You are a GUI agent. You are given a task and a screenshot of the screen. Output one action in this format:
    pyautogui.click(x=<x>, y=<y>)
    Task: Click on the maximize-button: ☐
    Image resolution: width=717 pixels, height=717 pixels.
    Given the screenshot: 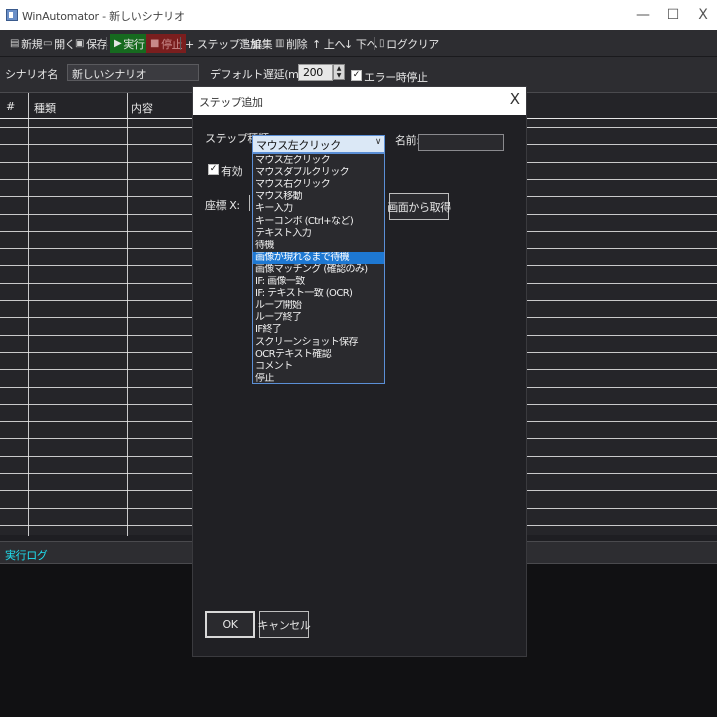 What is the action you would take?
    pyautogui.click(x=673, y=15)
    